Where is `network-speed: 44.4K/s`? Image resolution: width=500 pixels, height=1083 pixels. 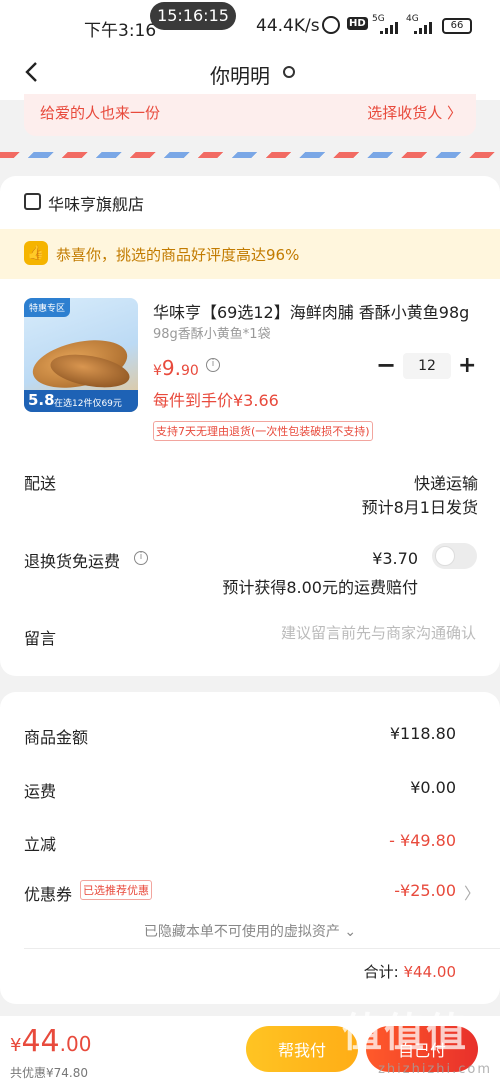
network-speed: 44.4K/s is located at coordinates (288, 26).